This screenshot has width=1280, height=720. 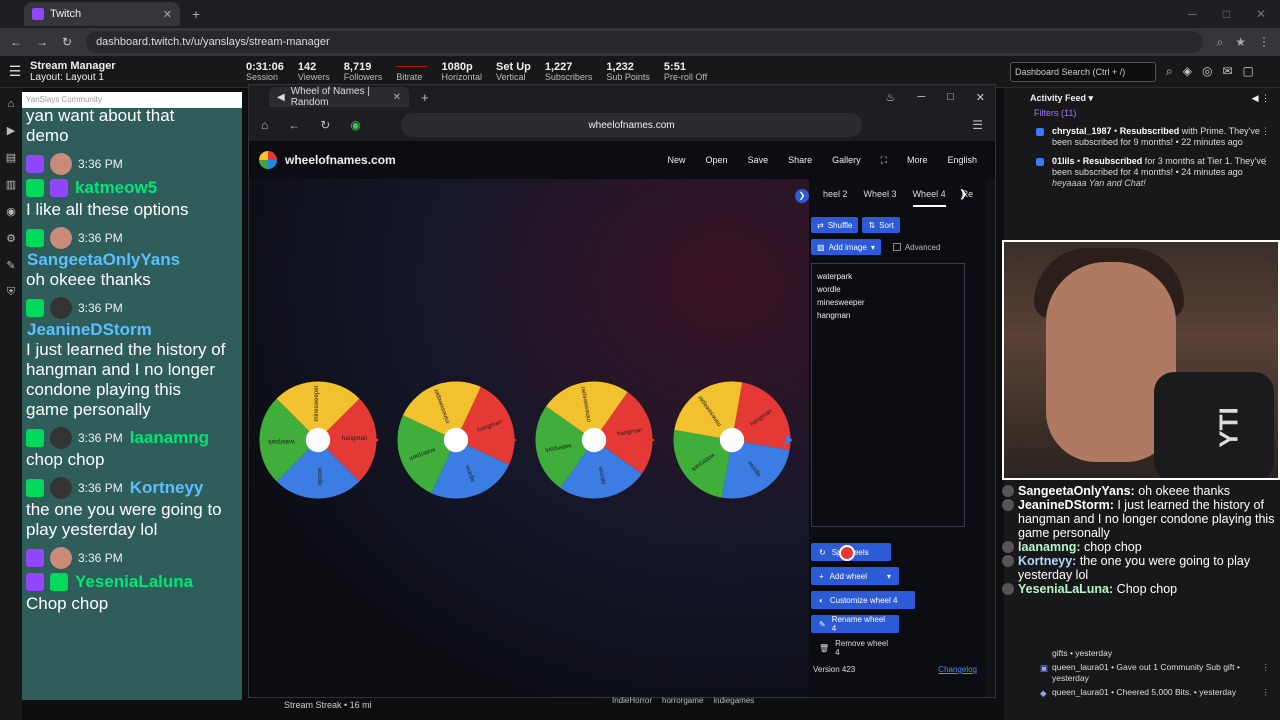 I want to click on chat-username: SangeetaOnlyYans, so click(x=127, y=260).